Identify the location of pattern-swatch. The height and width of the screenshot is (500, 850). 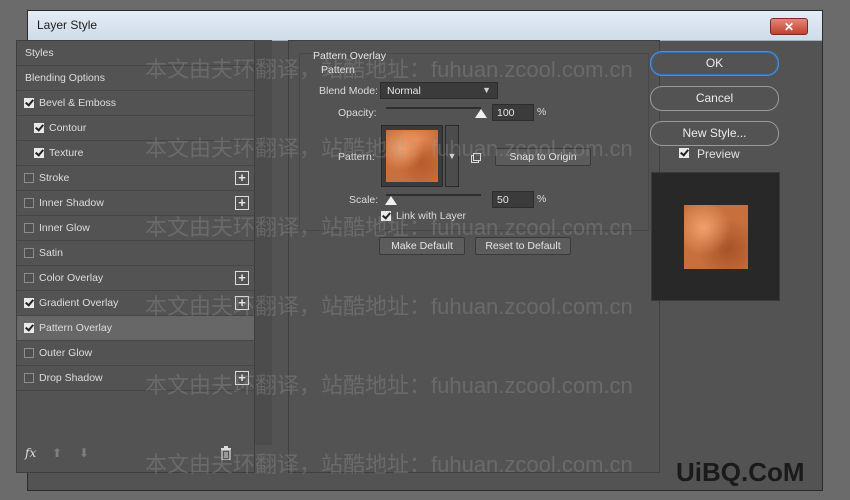
(412, 156).